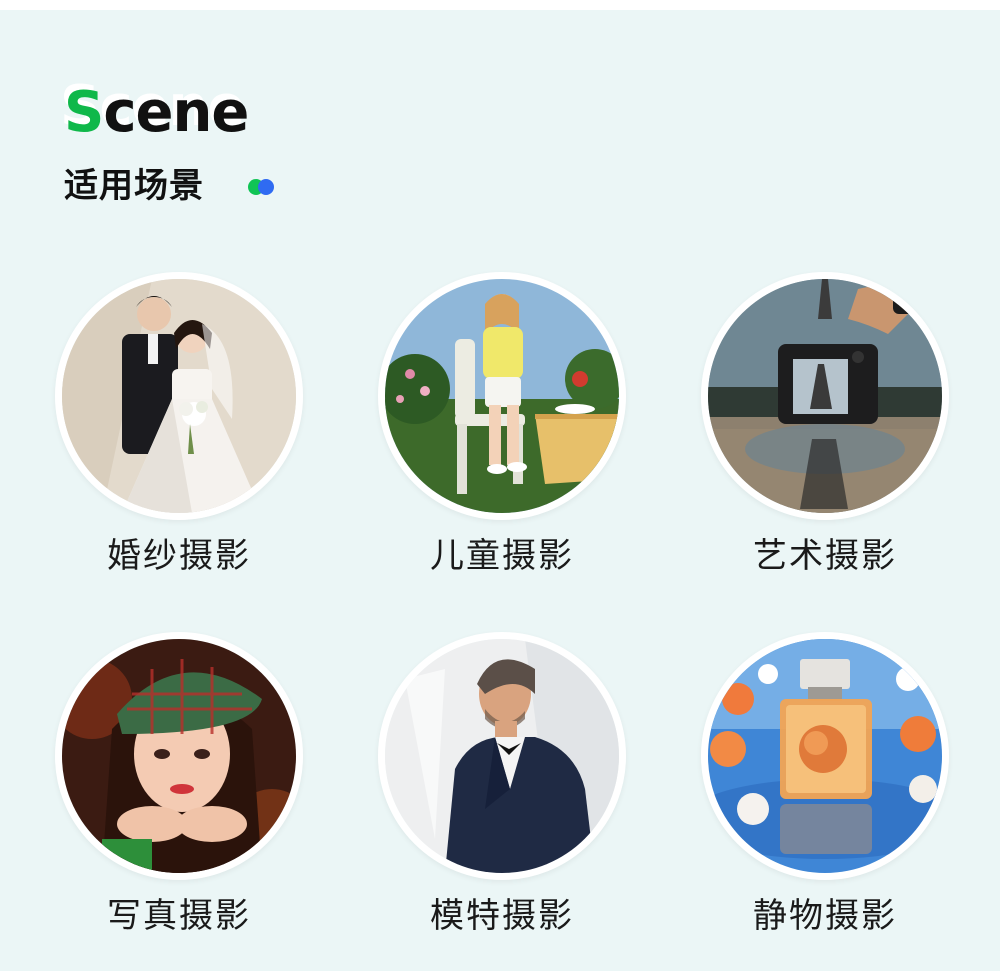  I want to click on heading-english: Scene Scene, so click(154, 111).